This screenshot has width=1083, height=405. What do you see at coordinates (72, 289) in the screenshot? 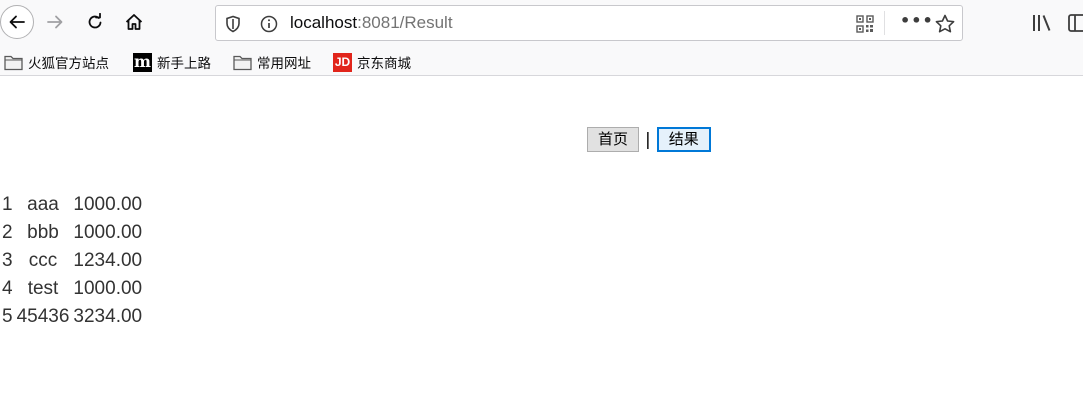
I see `table-row: 4 test 1000.00` at bounding box center [72, 289].